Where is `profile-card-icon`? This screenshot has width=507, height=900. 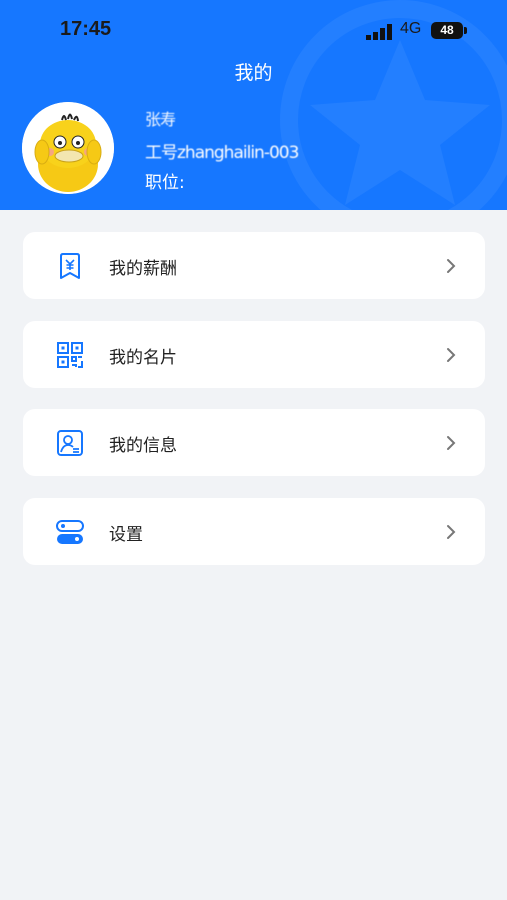 profile-card-icon is located at coordinates (70, 443).